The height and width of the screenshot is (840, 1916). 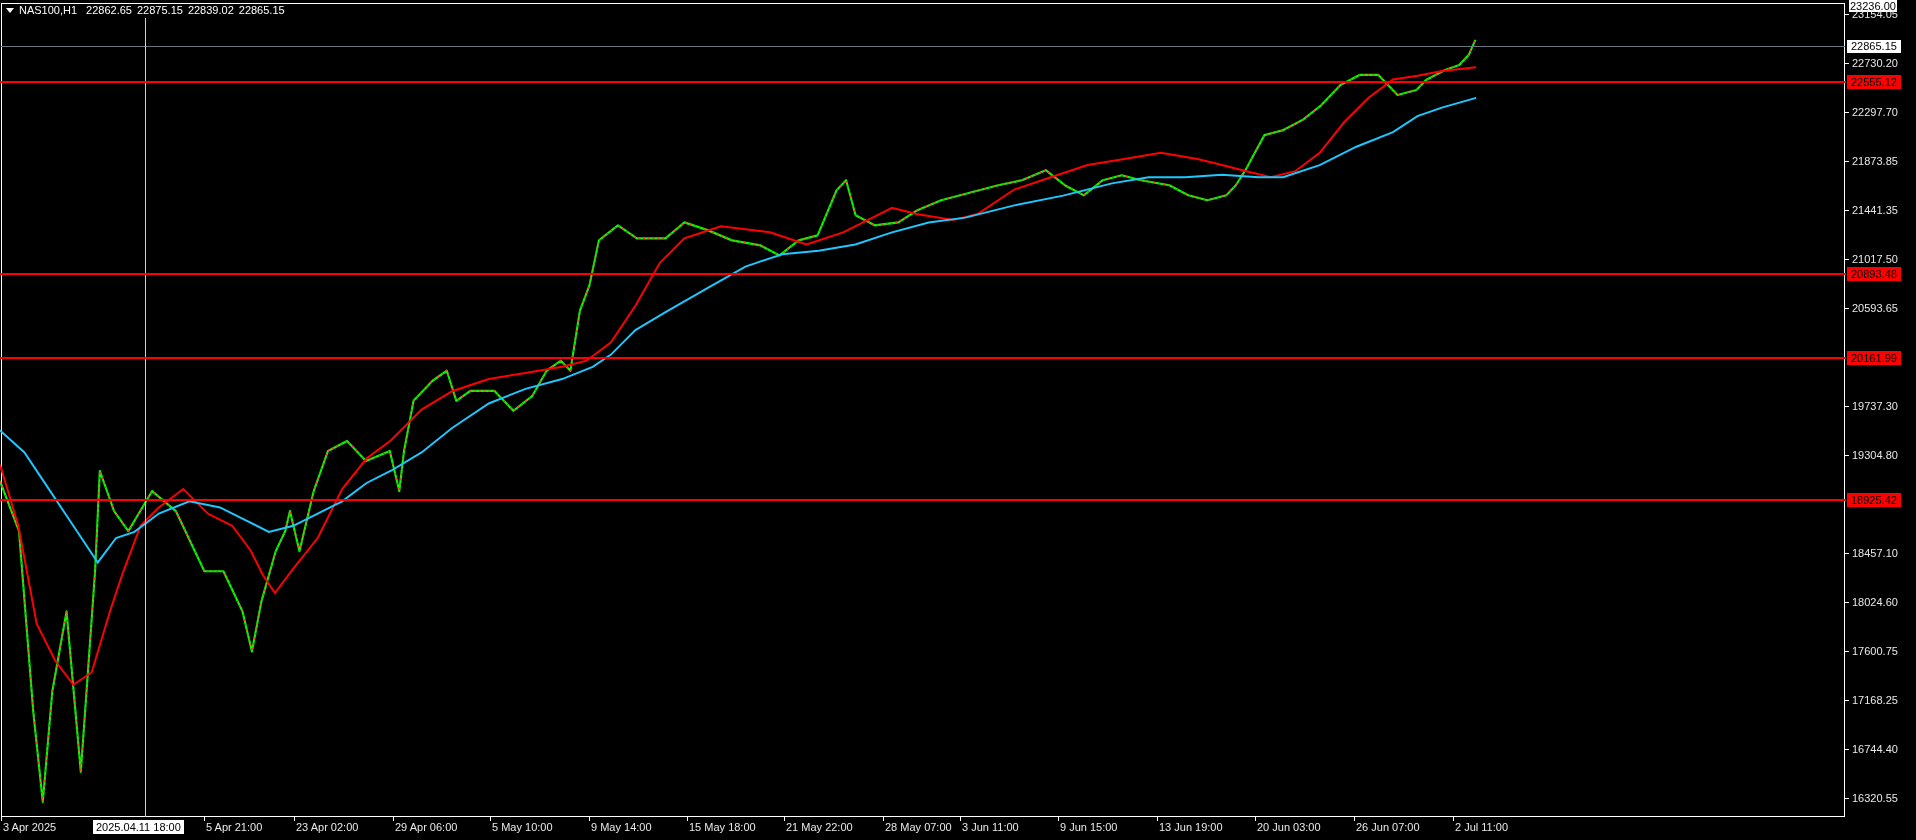 What do you see at coordinates (10, 10) in the screenshot?
I see `dropdown-triangle-icon` at bounding box center [10, 10].